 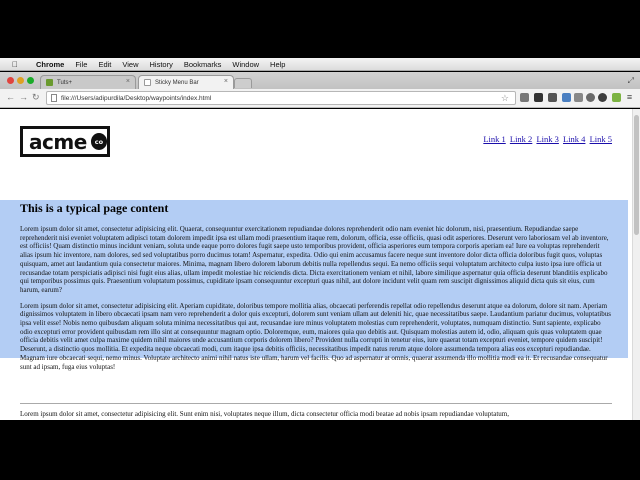 I want to click on tab-title: Sticky Menu Bar, so click(x=177, y=82).